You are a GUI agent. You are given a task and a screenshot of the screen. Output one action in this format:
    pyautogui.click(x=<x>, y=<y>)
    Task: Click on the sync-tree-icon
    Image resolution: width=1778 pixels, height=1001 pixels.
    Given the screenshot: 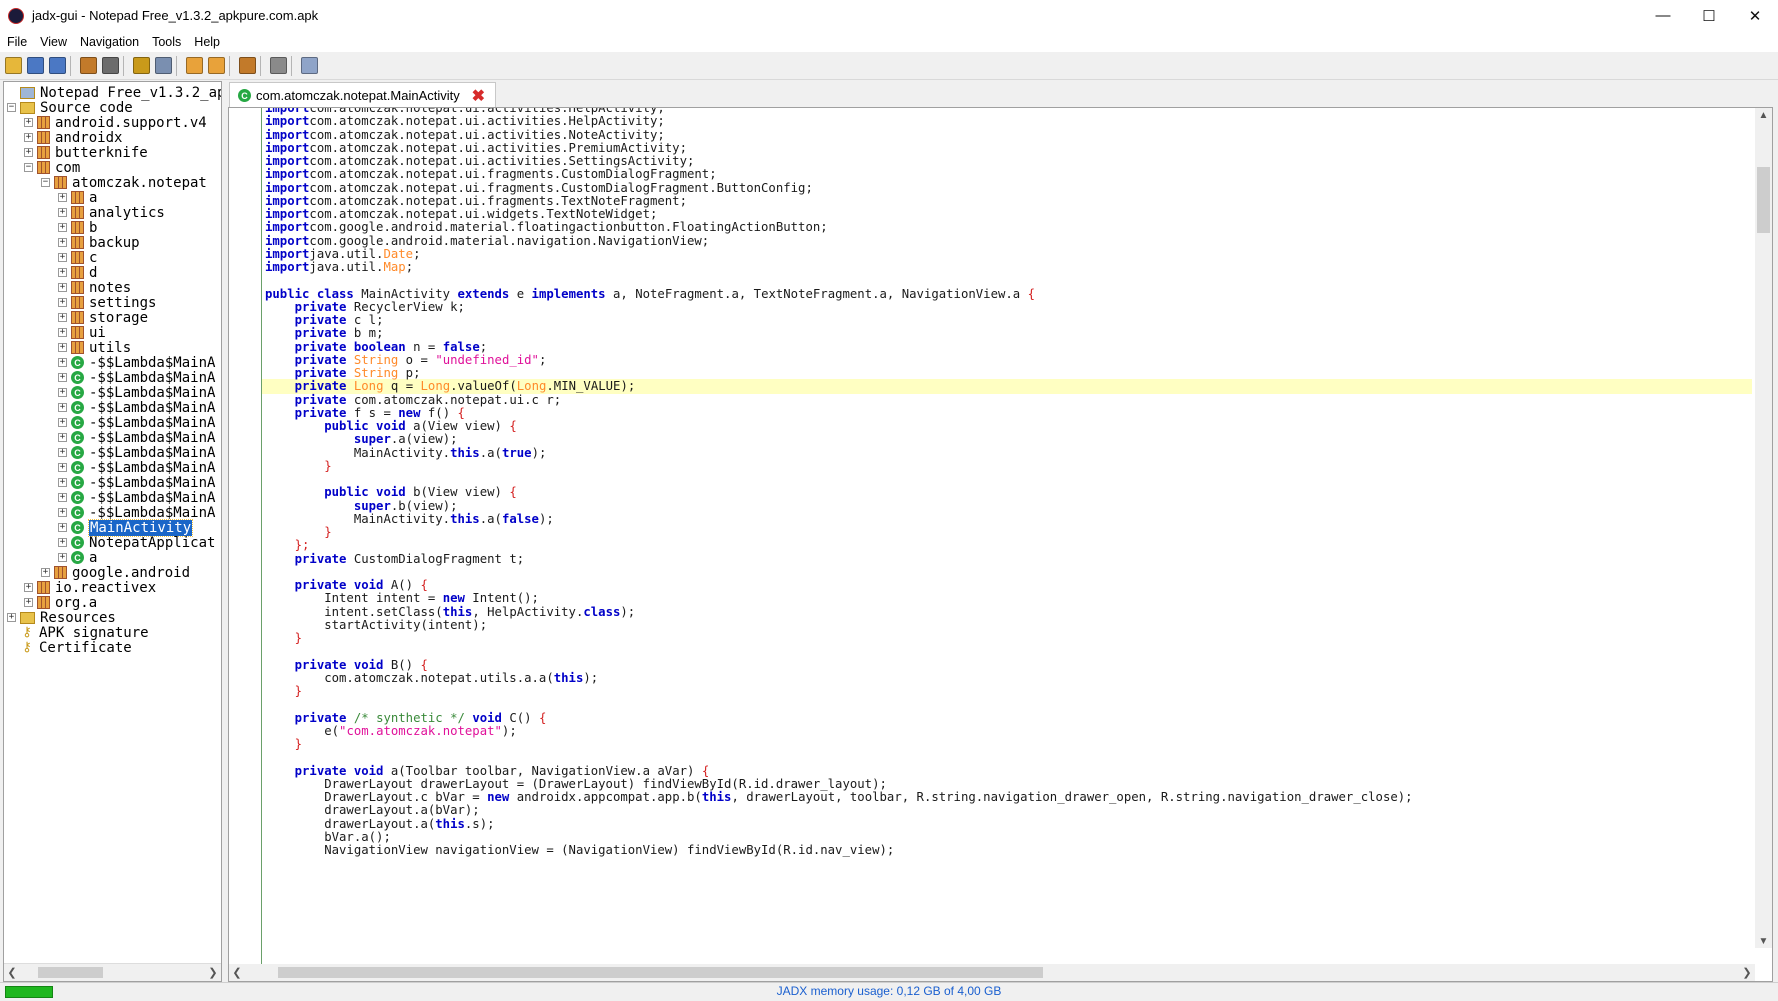 What is the action you would take?
    pyautogui.click(x=88, y=65)
    